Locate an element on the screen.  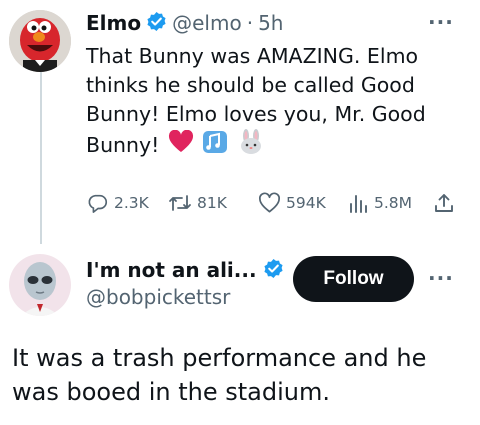
share-button is located at coordinates (444, 203).